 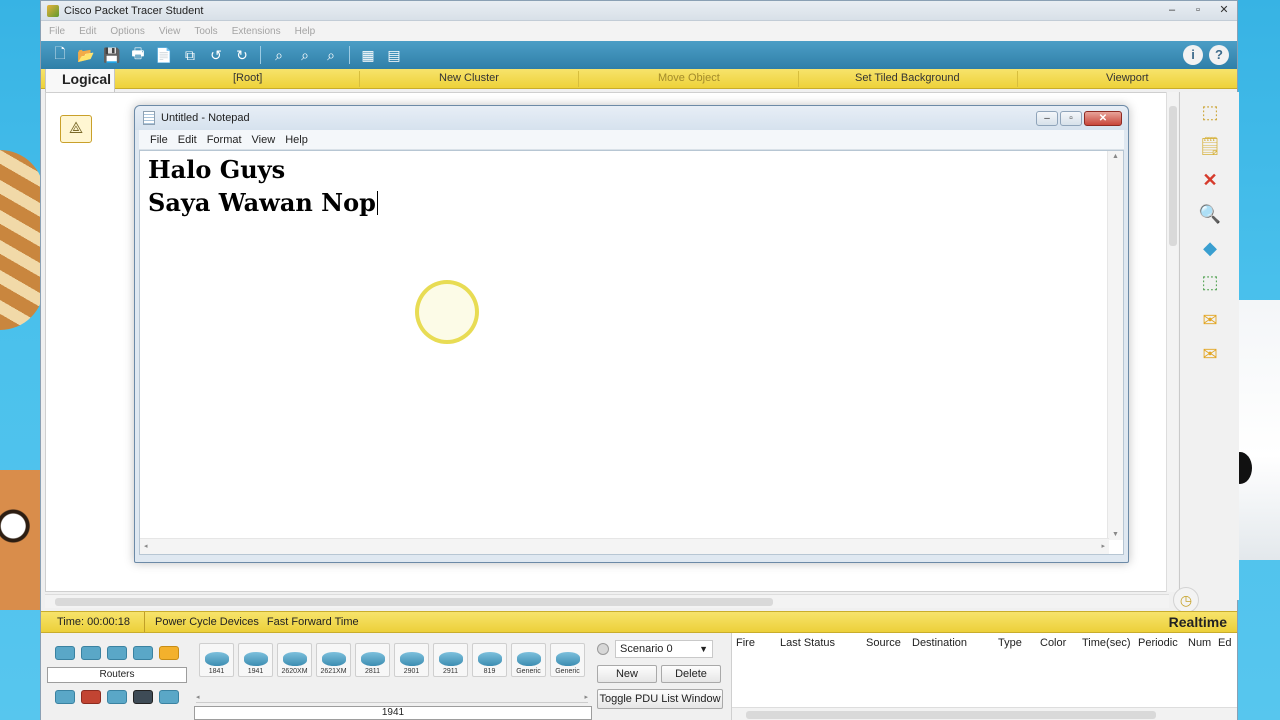 I want to click on activity-wizard-icon: 📄, so click(x=164, y=55).